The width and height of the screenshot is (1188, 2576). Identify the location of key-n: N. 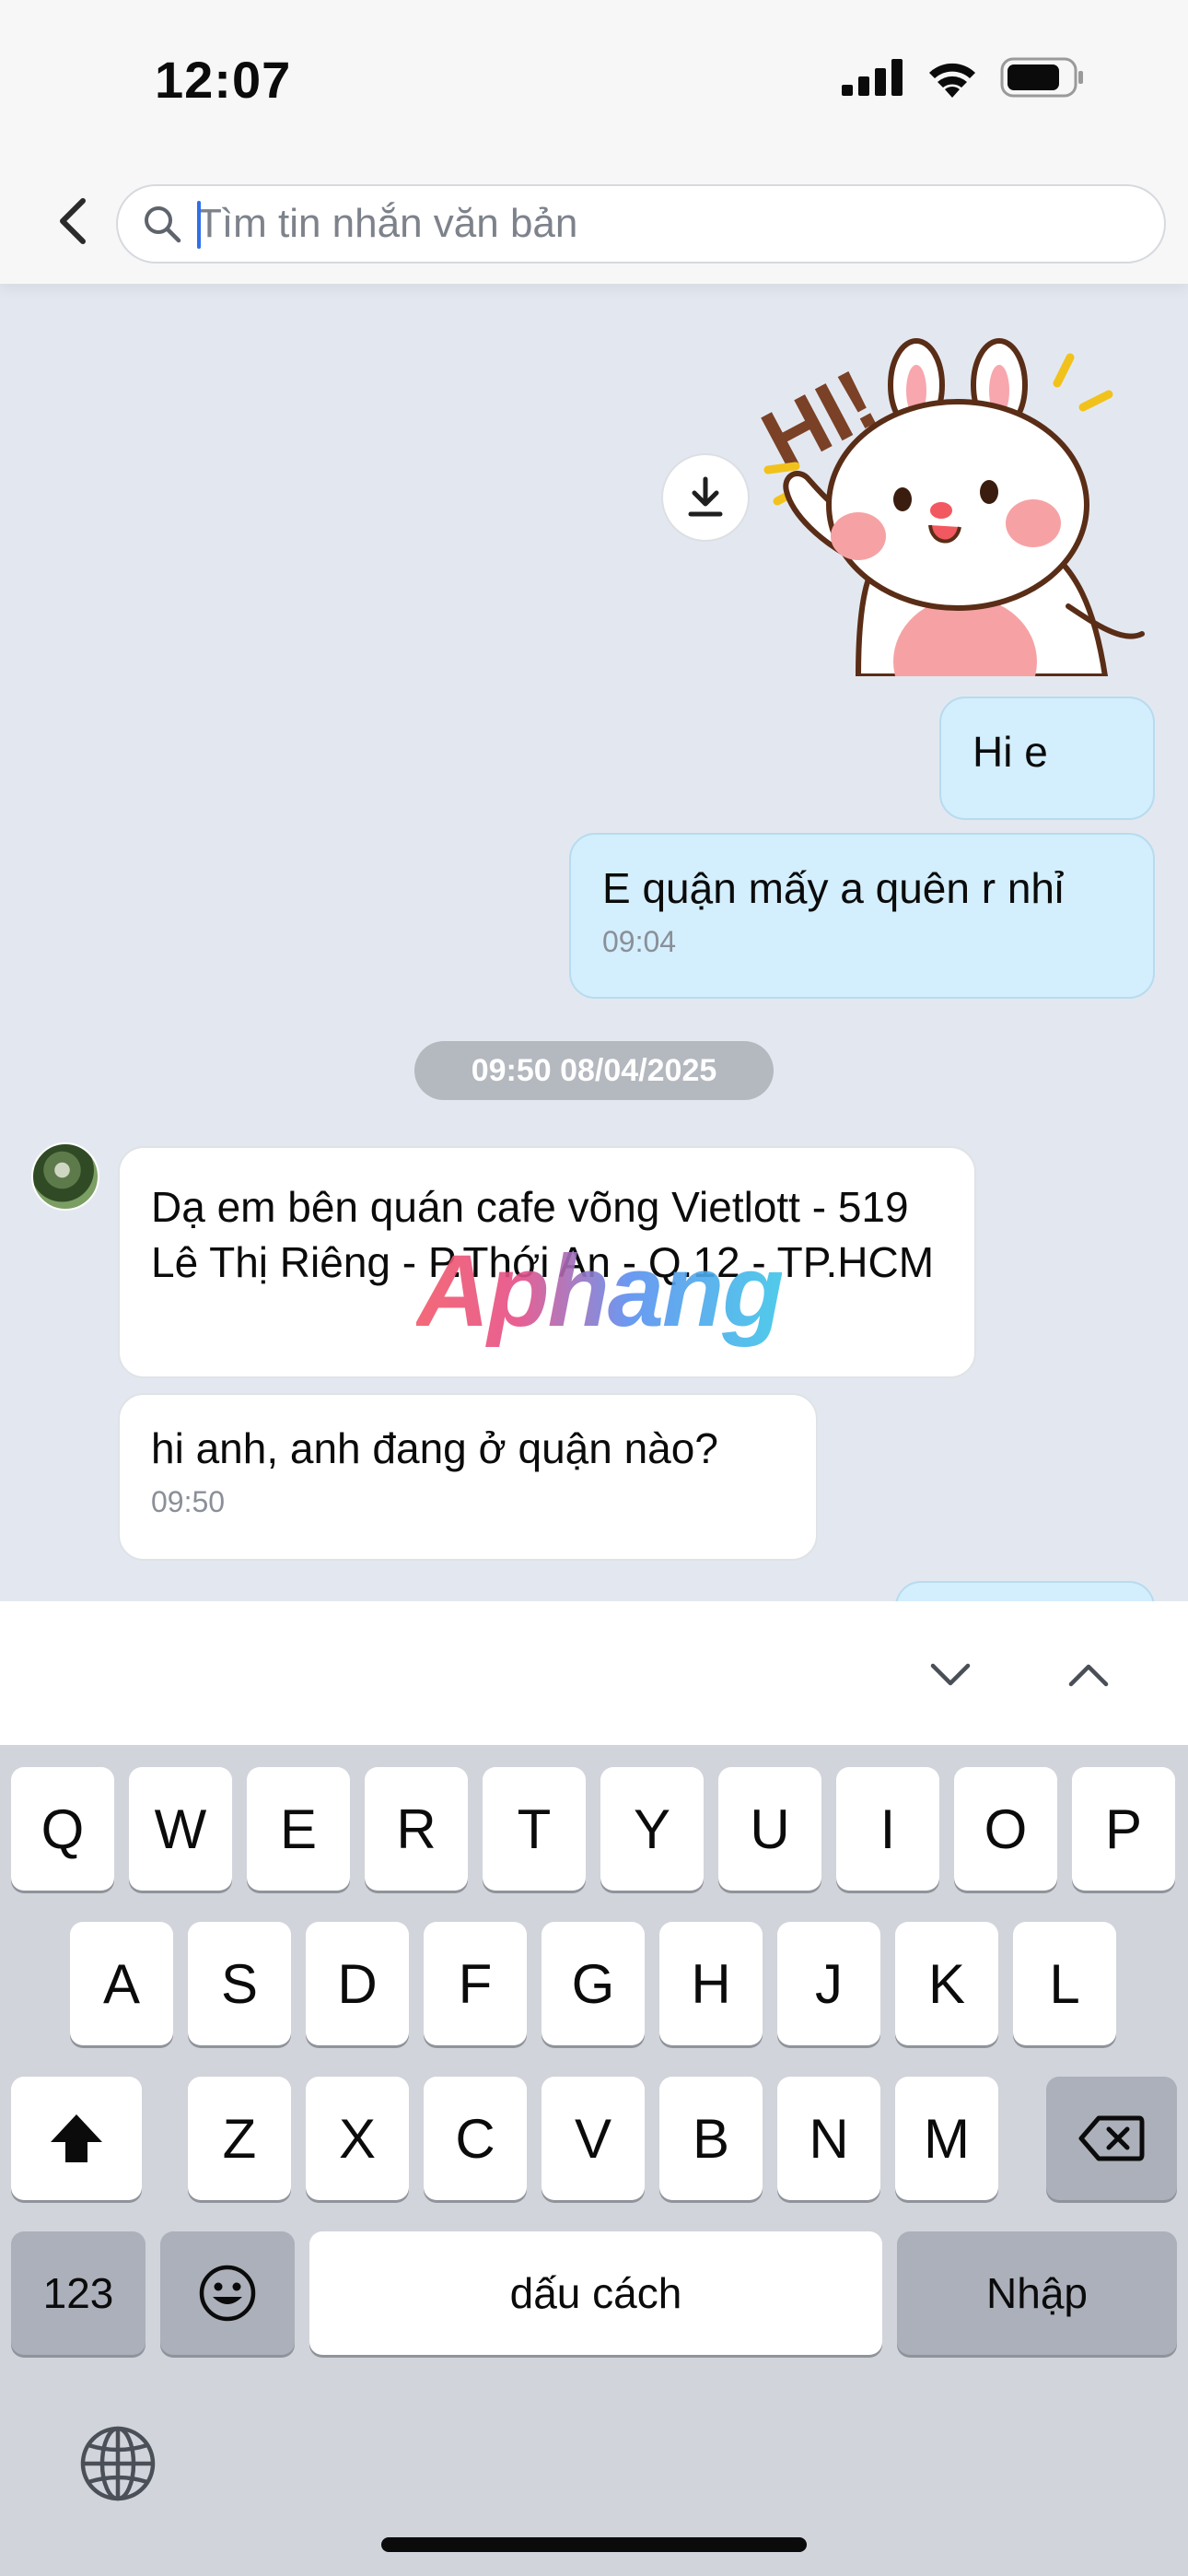
(828, 2138).